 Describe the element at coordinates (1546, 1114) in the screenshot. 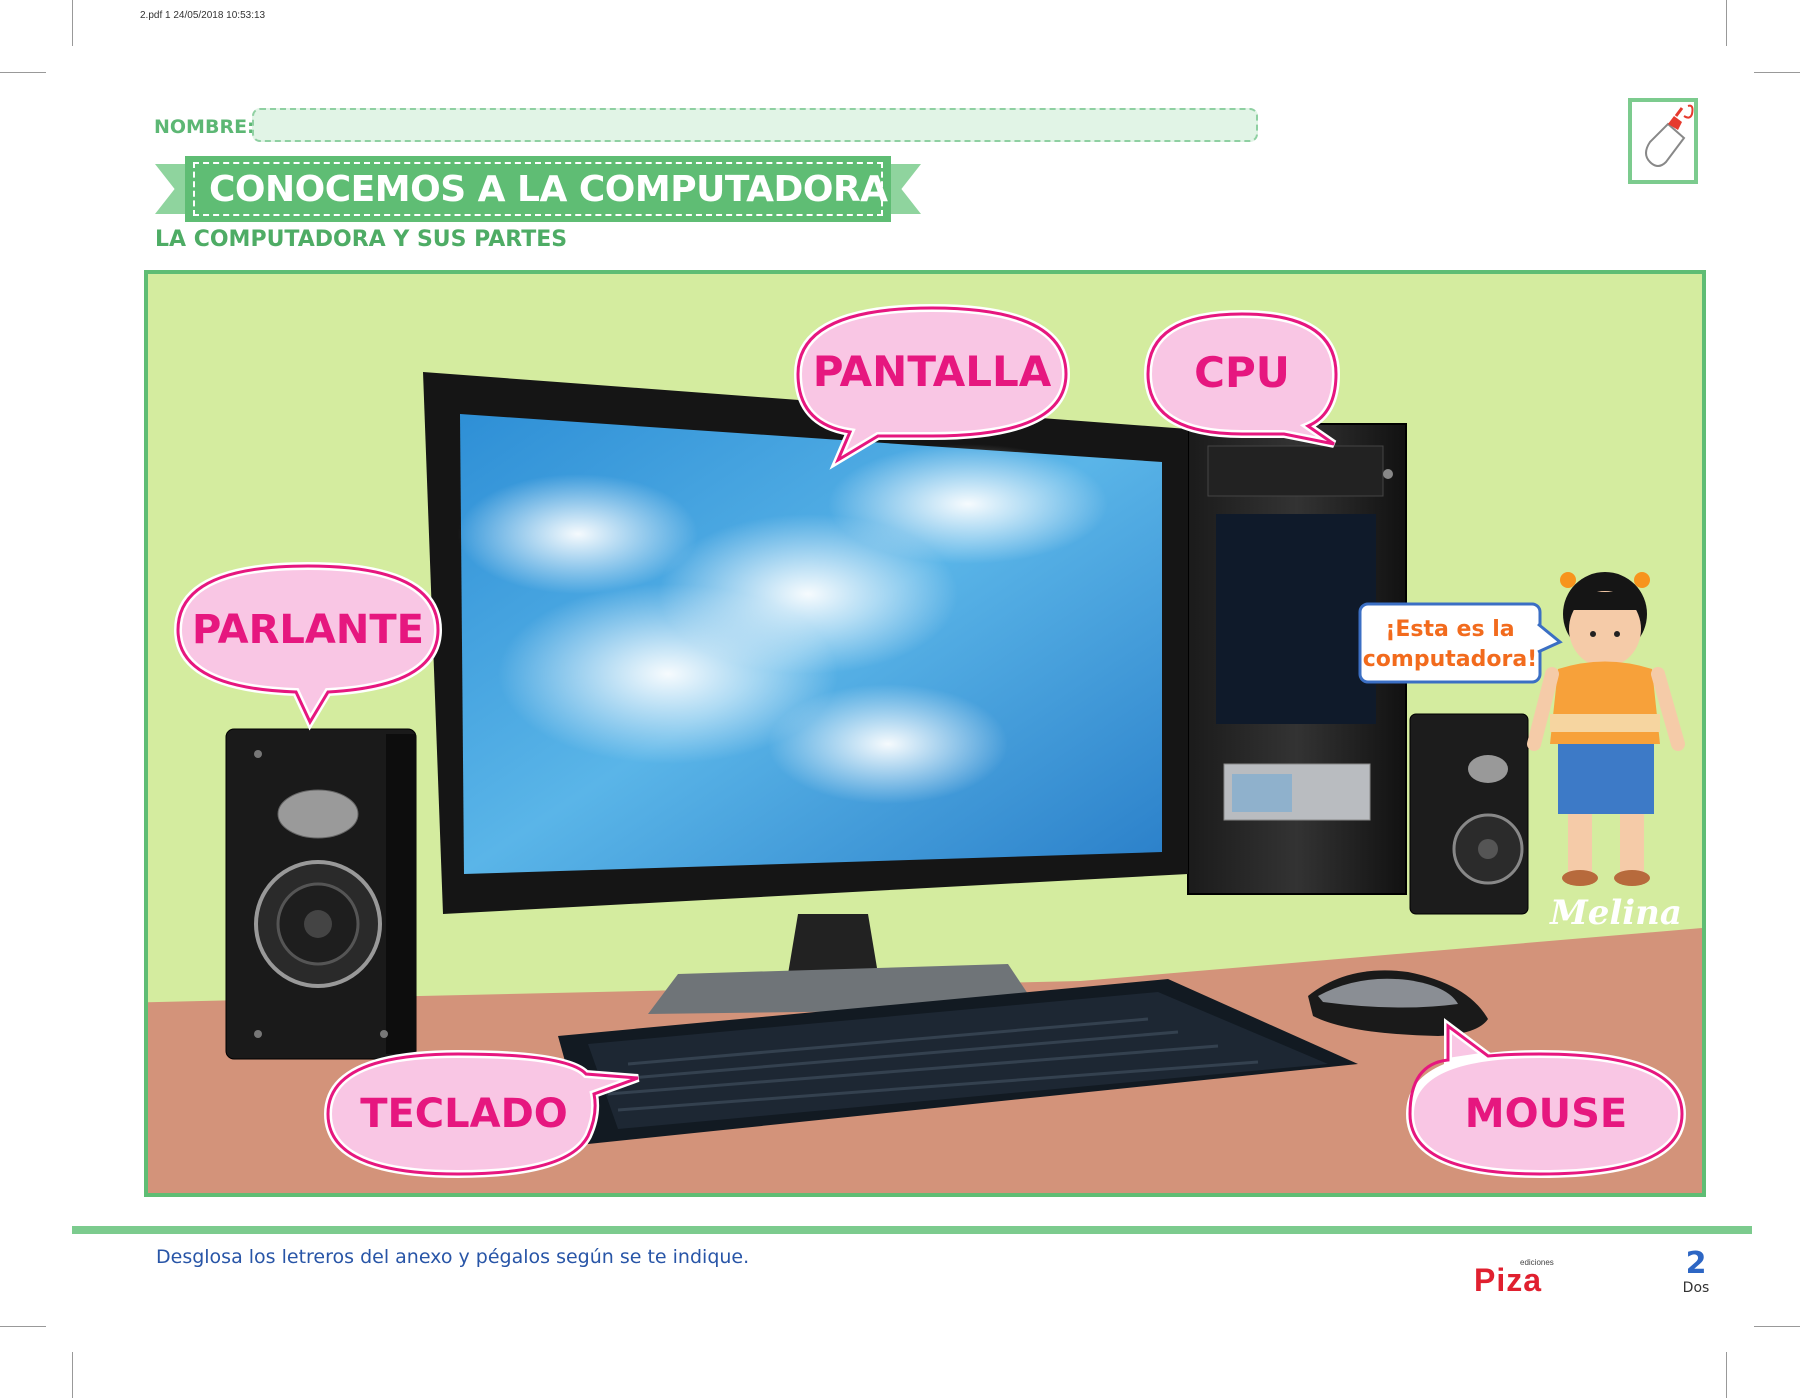

I see `label-mouse: MOUSE` at that location.